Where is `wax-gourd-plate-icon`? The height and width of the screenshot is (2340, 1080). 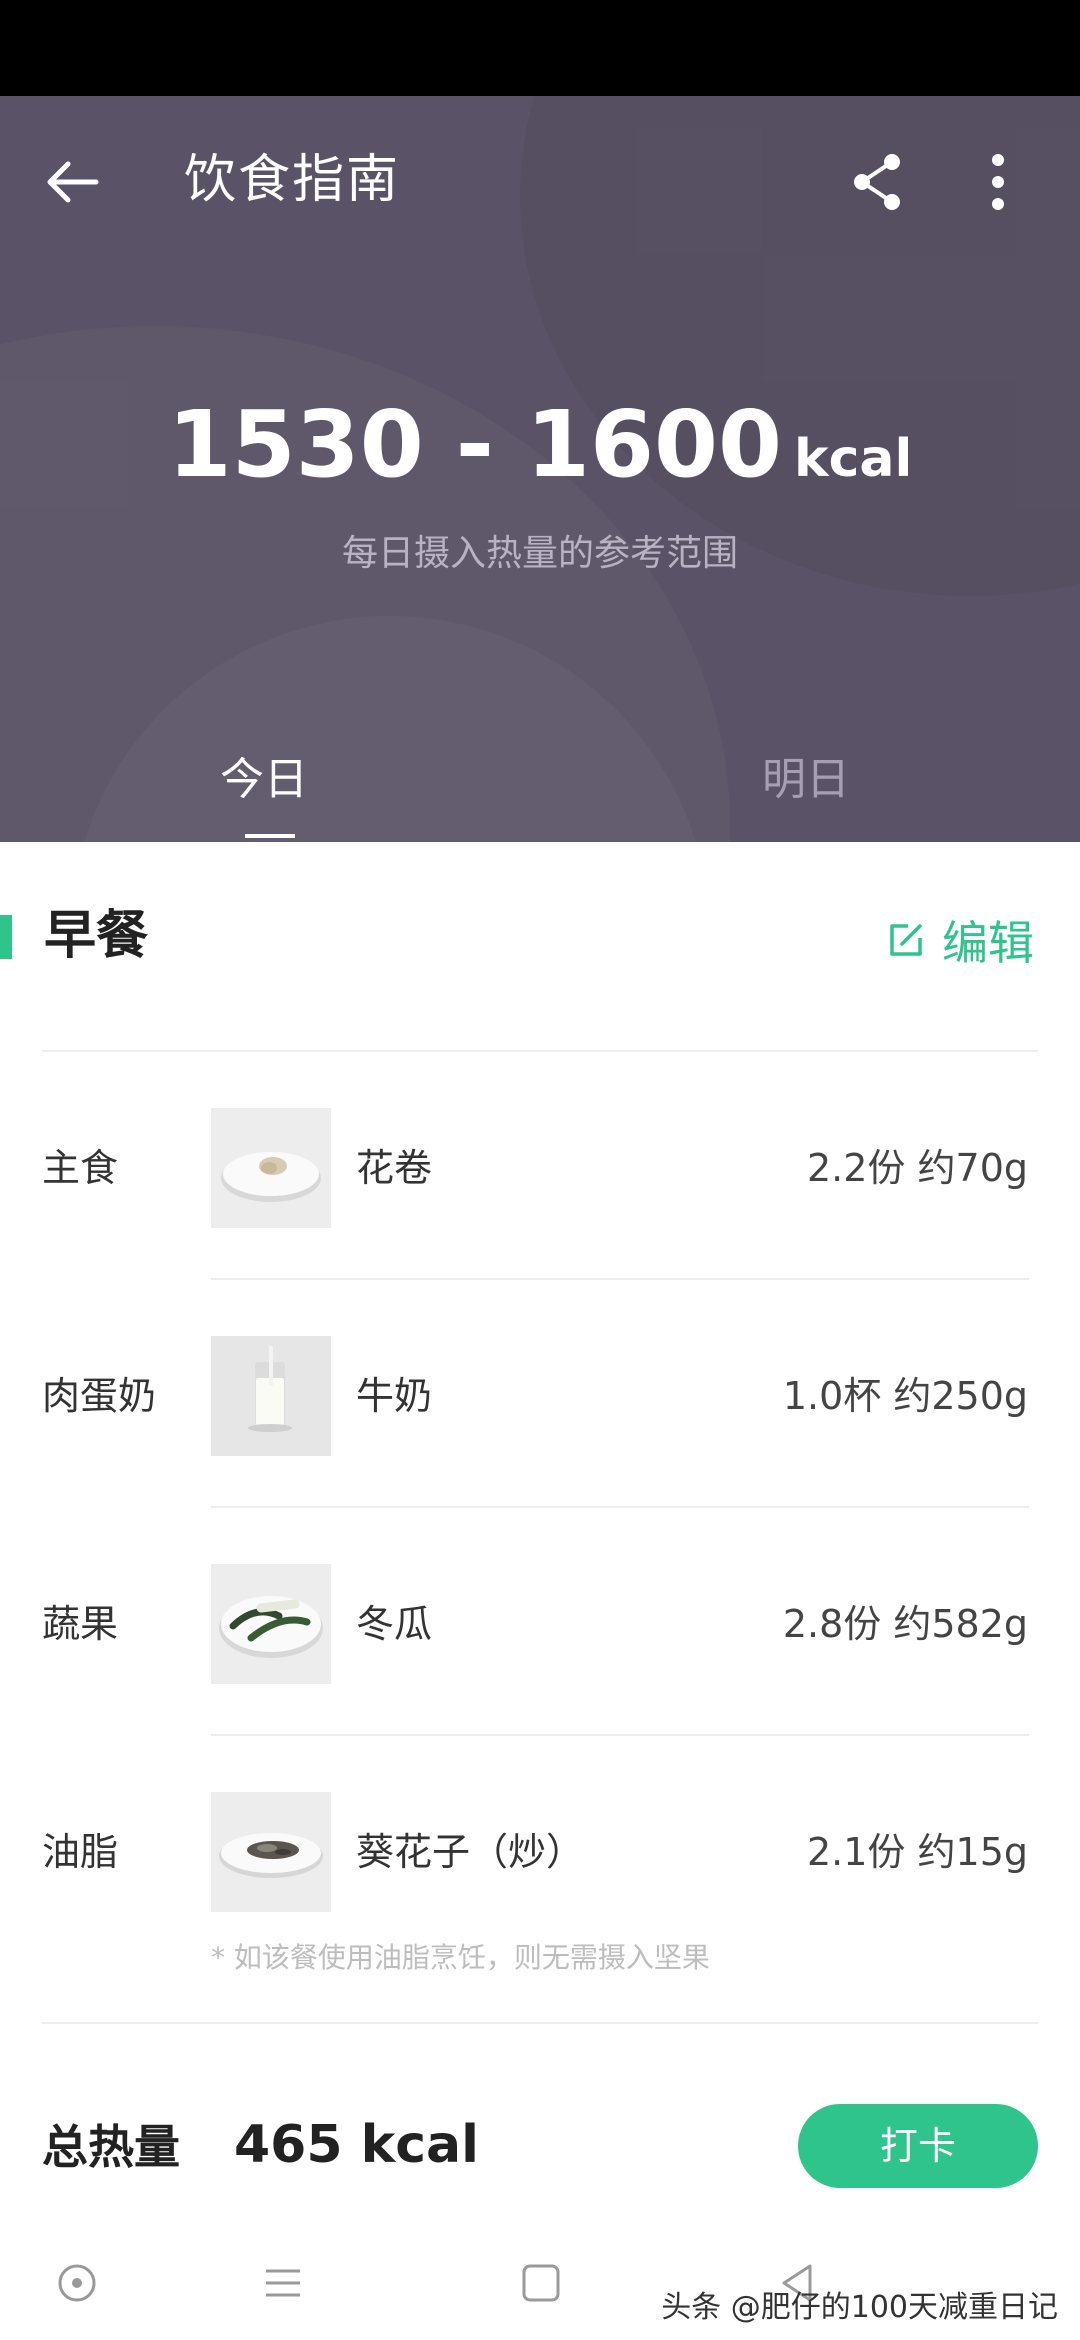 wax-gourd-plate-icon is located at coordinates (271, 1624).